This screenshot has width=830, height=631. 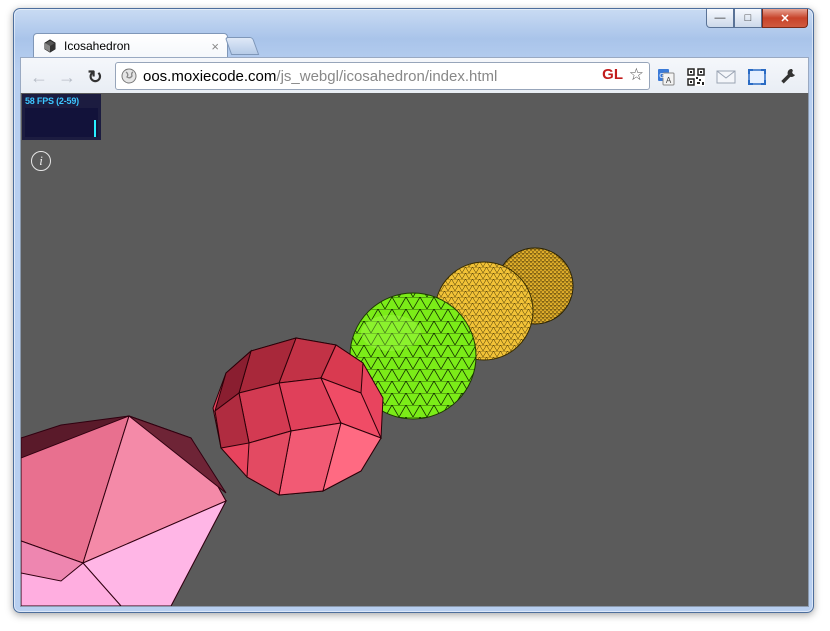 What do you see at coordinates (612, 74) in the screenshot?
I see `webgl-indicator: GL` at bounding box center [612, 74].